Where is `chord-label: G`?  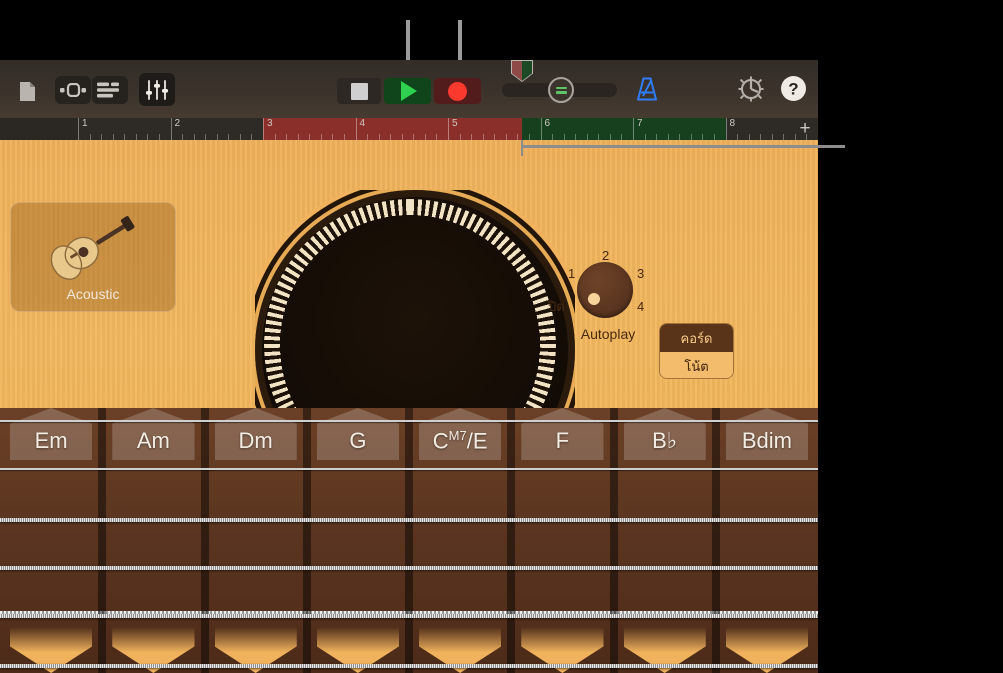 chord-label: G is located at coordinates (358, 440).